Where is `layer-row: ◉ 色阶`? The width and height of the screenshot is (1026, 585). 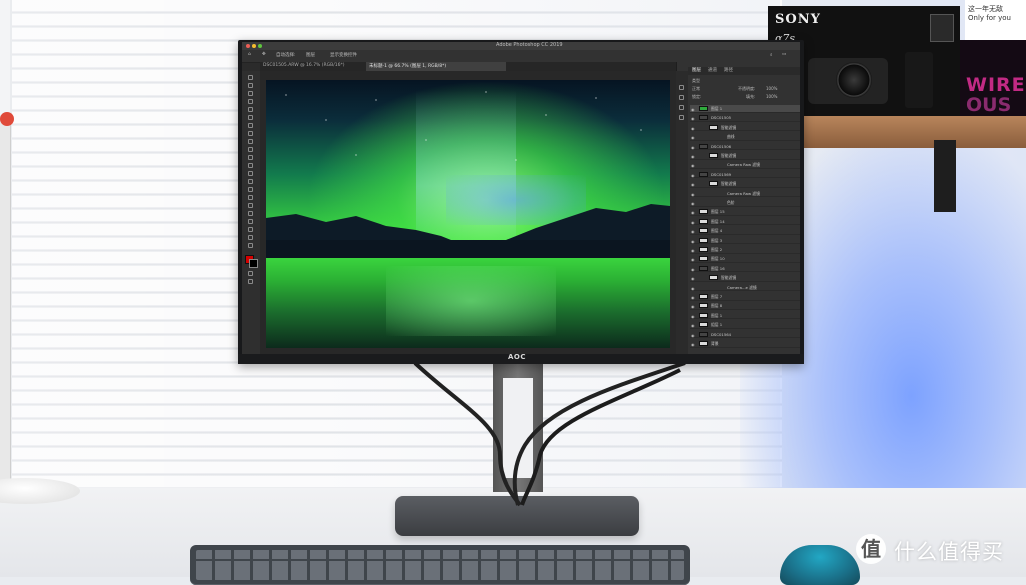 layer-row: ◉ 色阶 is located at coordinates (745, 203).